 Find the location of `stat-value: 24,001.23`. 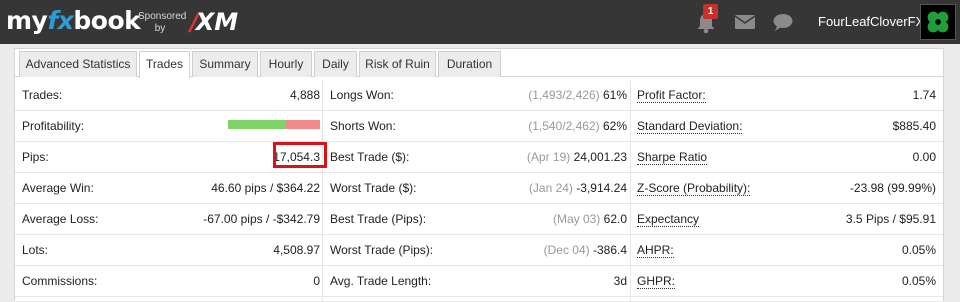

stat-value: 24,001.23 is located at coordinates (600, 157).